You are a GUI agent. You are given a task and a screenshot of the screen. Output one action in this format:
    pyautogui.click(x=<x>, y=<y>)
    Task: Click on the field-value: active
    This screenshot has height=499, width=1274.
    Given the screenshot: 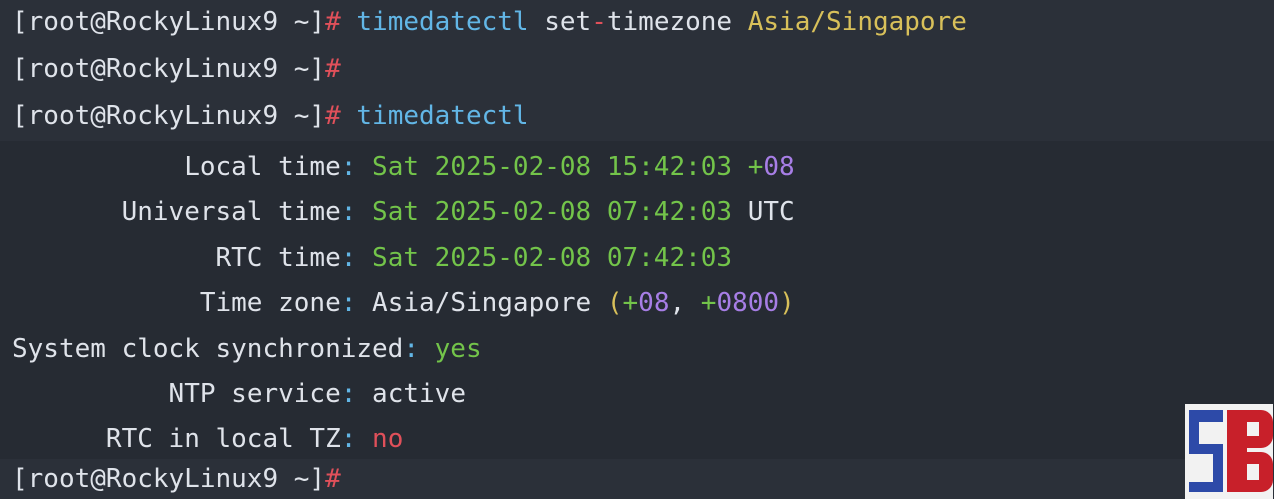 What is the action you would take?
    pyautogui.click(x=419, y=394)
    